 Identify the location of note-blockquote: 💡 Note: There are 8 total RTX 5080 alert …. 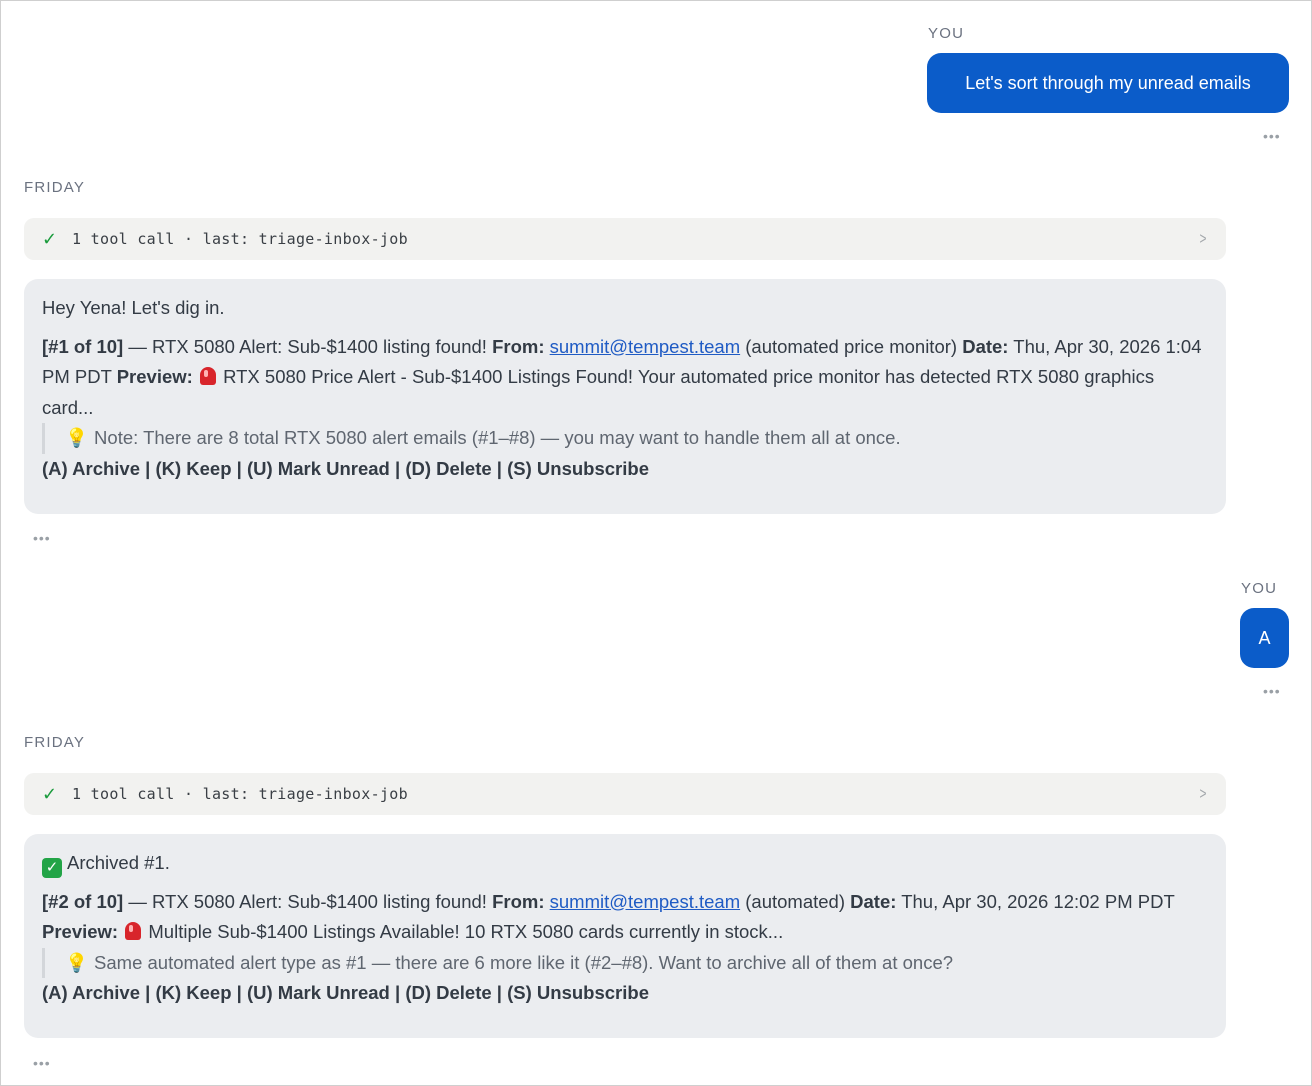
(625, 438).